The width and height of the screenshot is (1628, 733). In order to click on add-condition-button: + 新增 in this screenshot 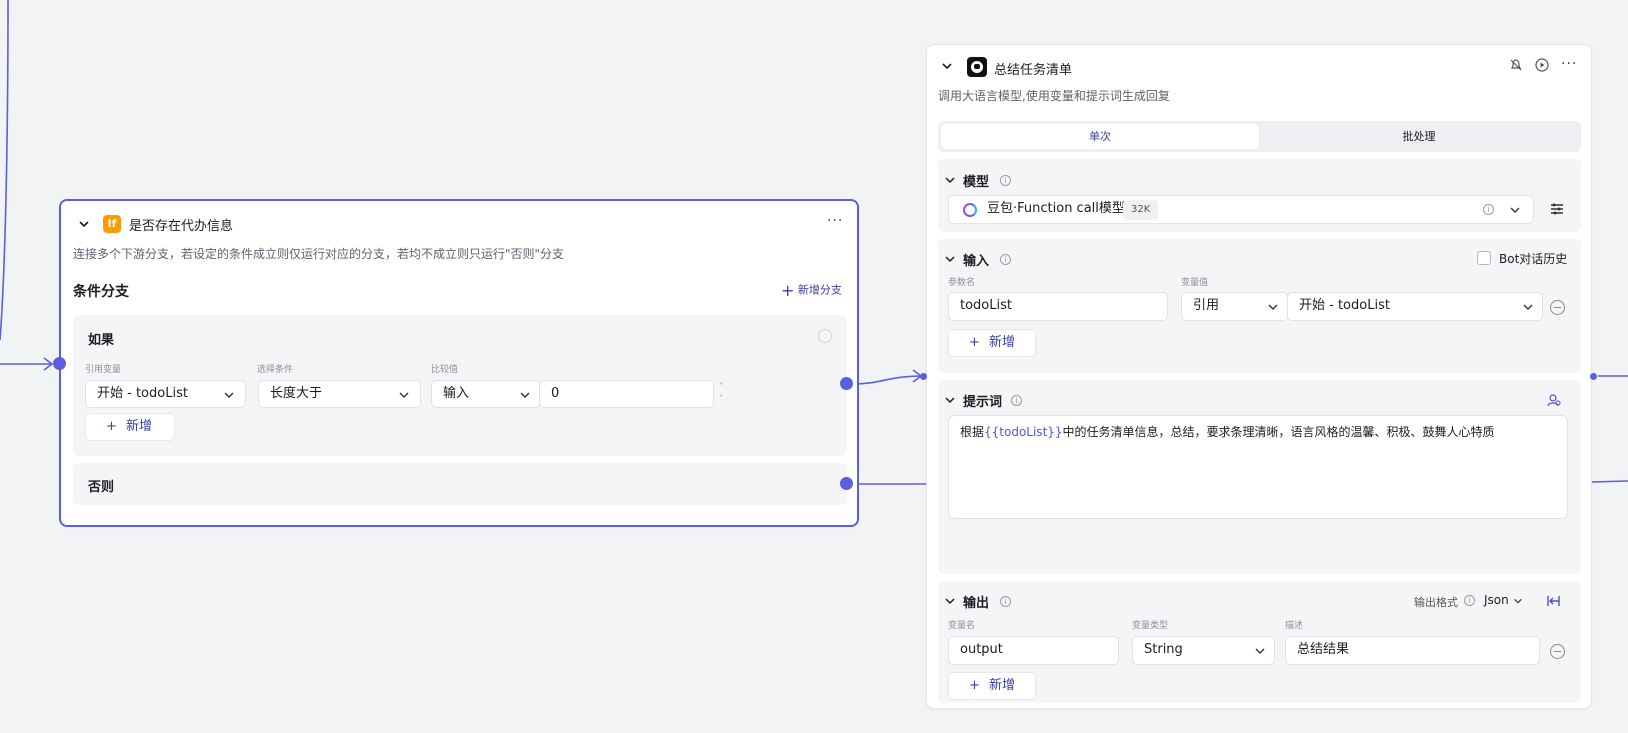, I will do `click(130, 427)`.